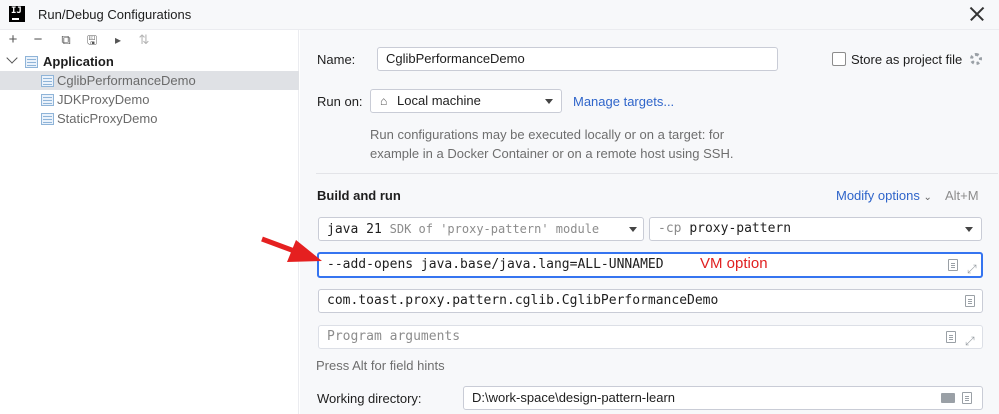 This screenshot has width=999, height=414. I want to click on chevron-down-icon: ⌄, so click(927, 197).